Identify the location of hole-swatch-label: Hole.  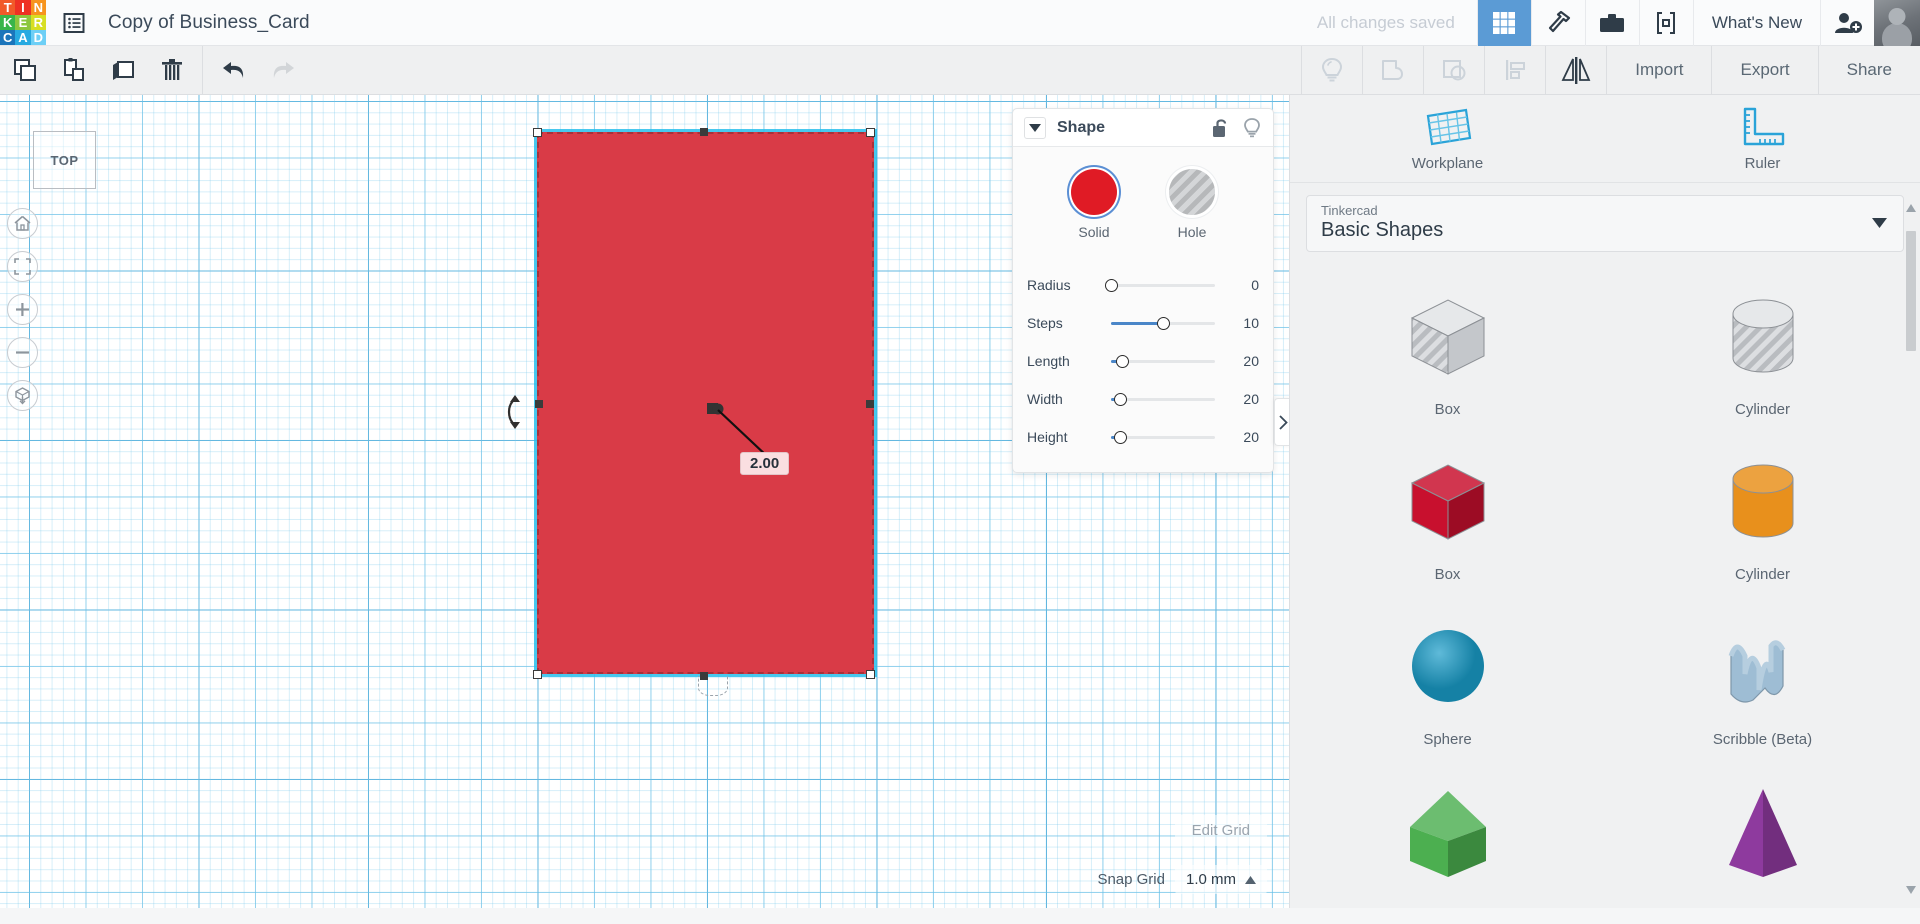
(1192, 232).